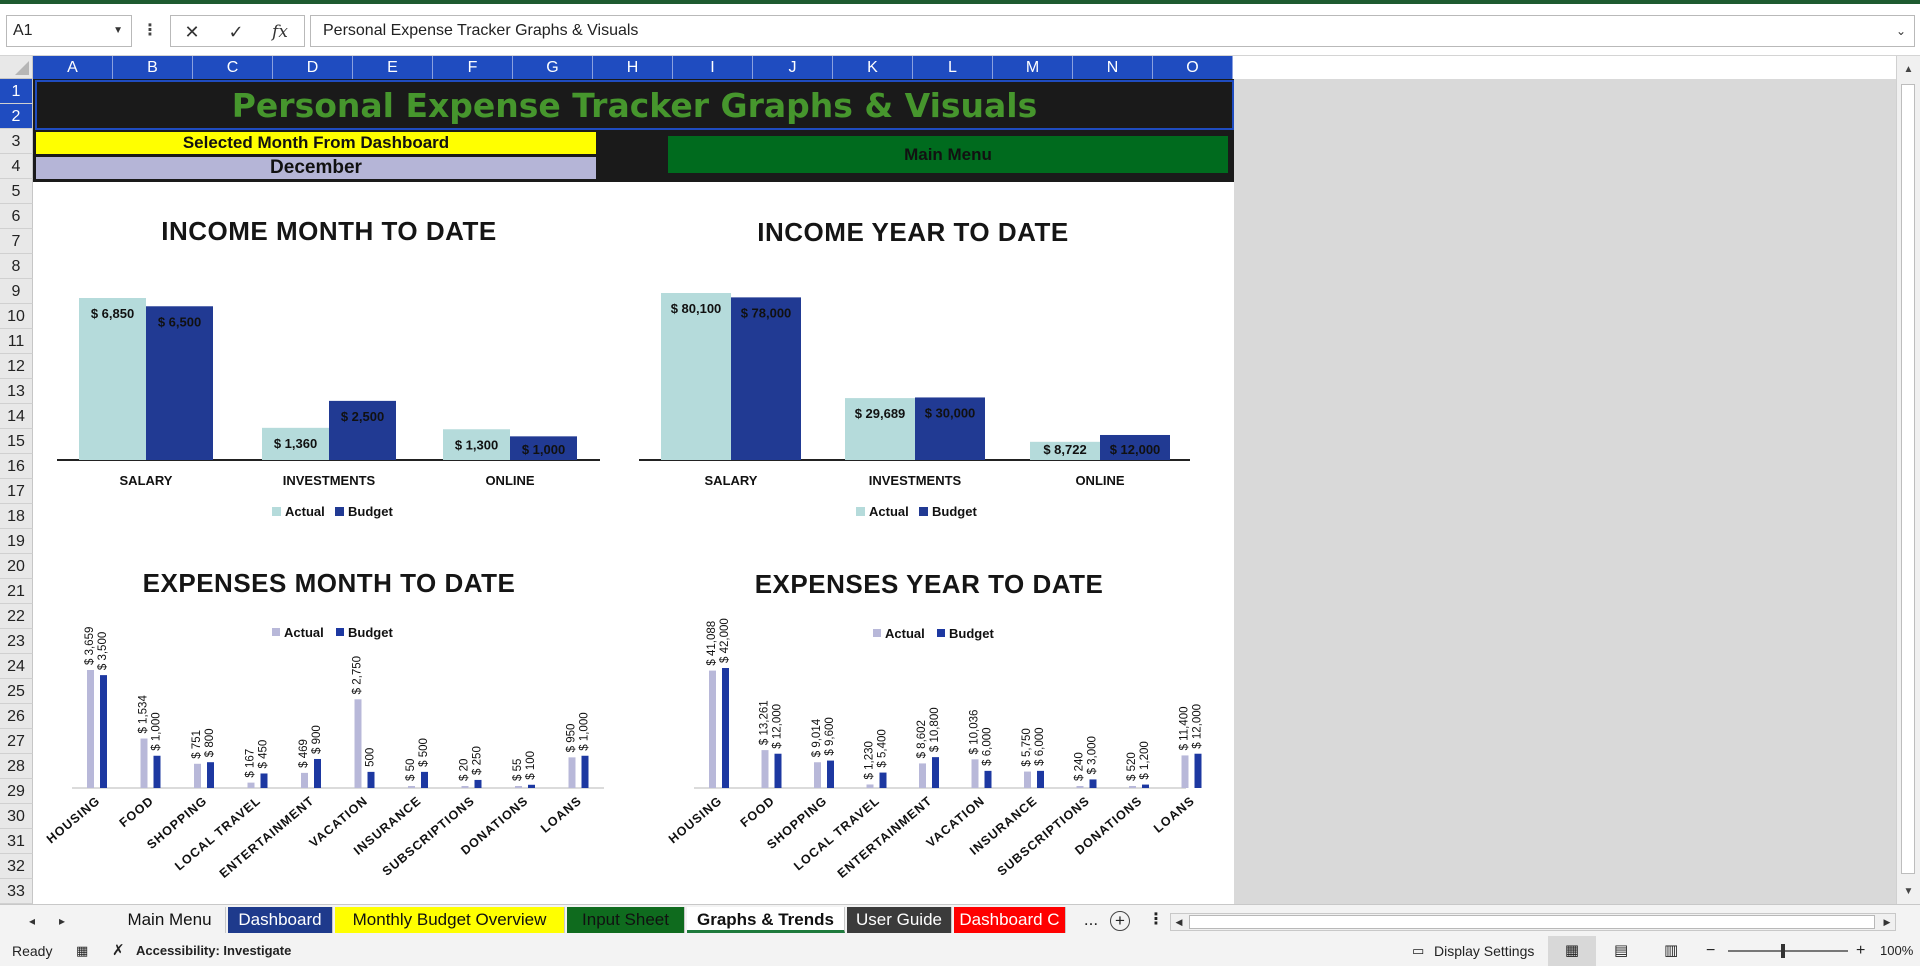 The height and width of the screenshot is (966, 1920). I want to click on row-header-11: 11, so click(16, 341).